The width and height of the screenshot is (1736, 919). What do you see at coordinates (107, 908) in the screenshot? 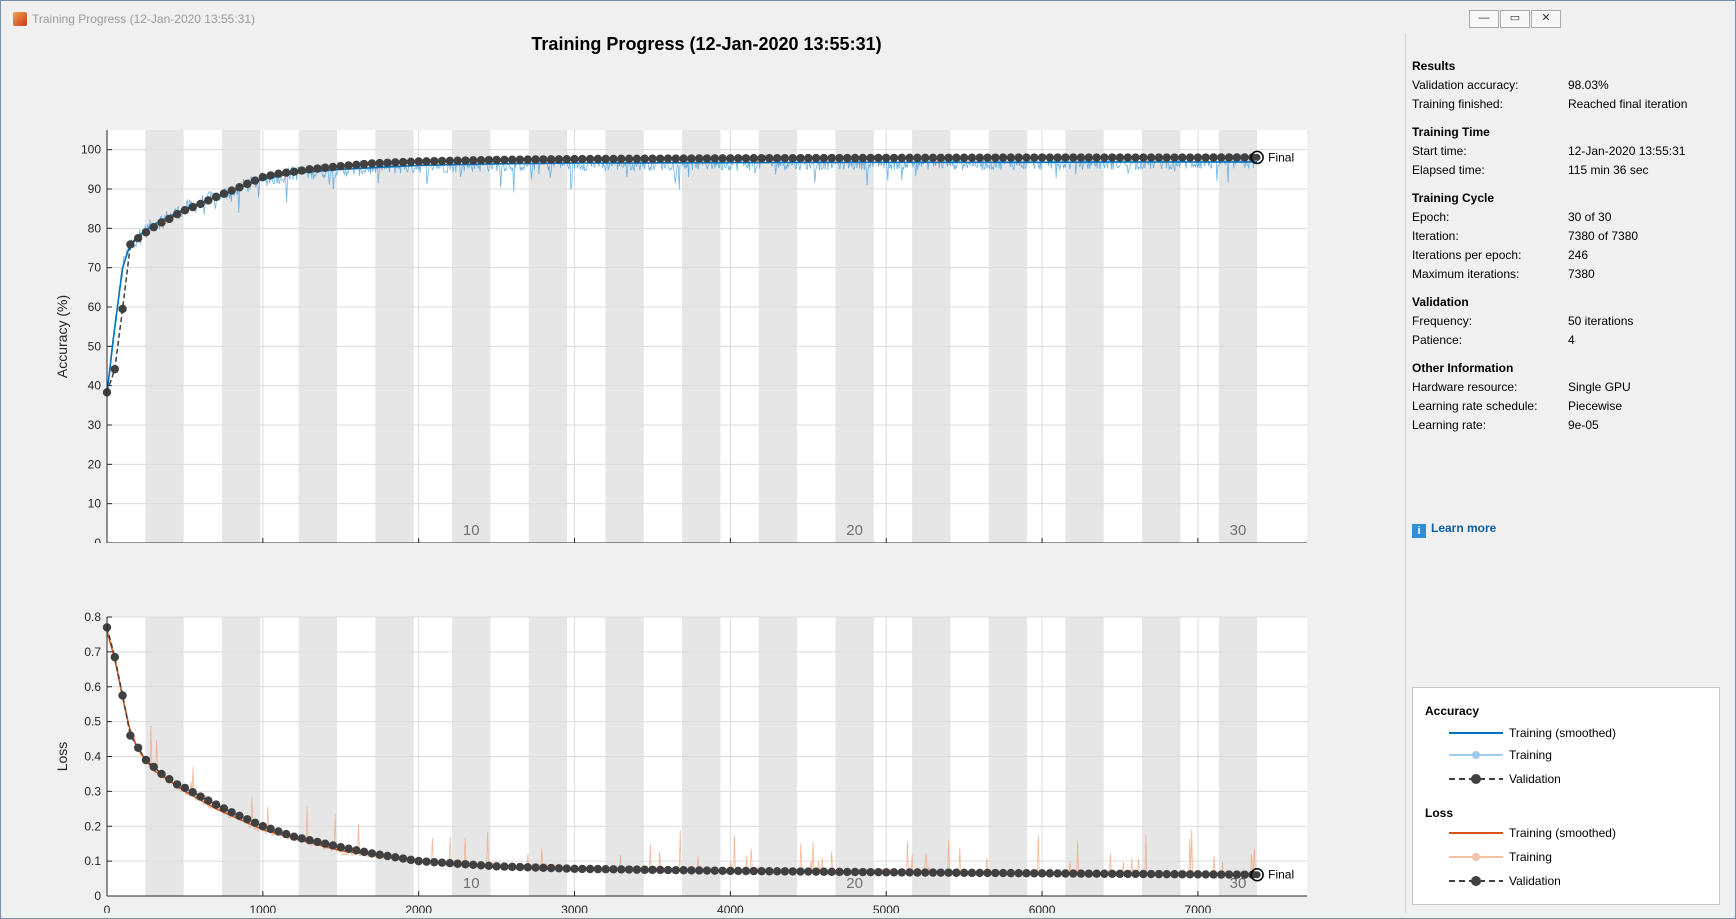
I see `x-tick-label: 0` at bounding box center [107, 908].